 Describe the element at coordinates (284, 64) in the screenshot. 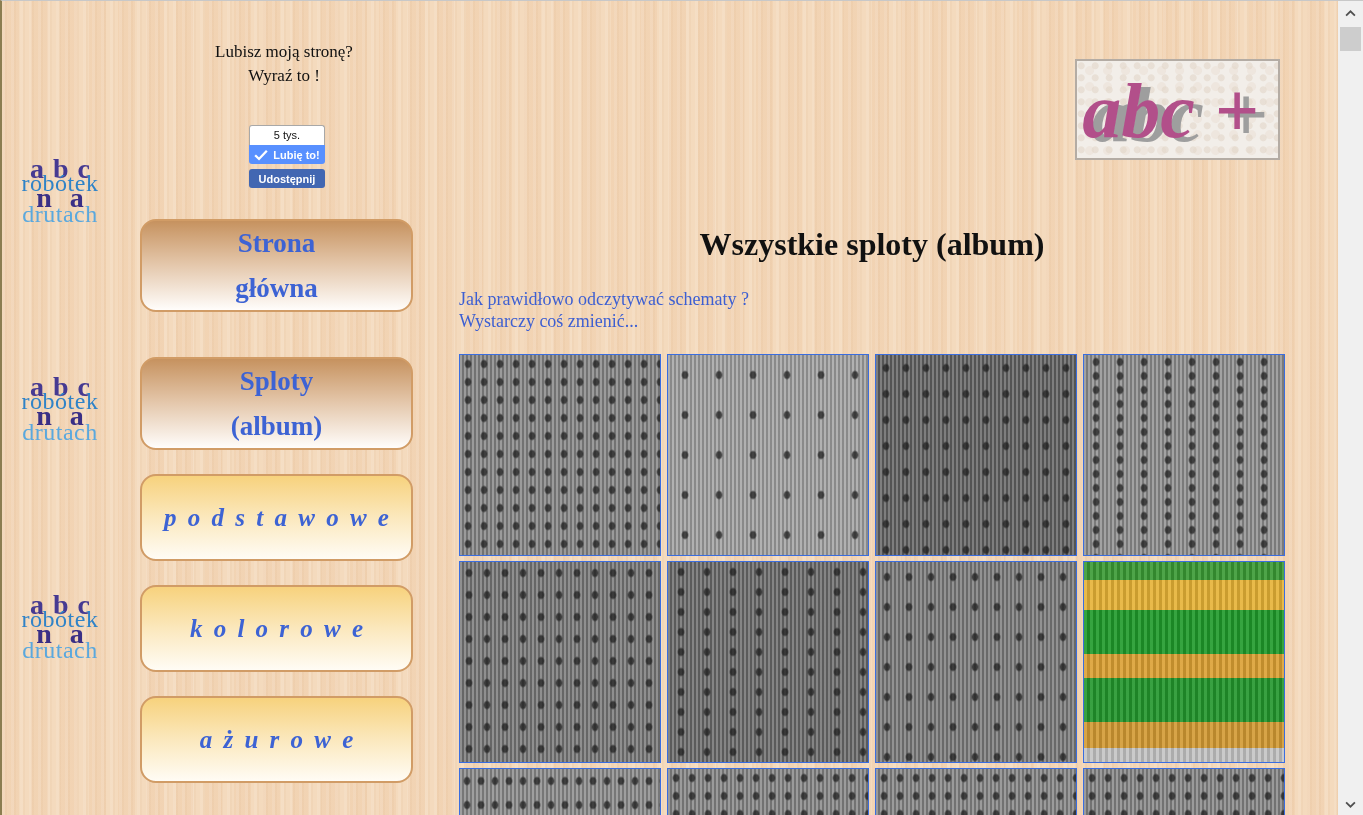

I see `like-prompt: Lubisz moją stronę? Wyraź to !` at that location.